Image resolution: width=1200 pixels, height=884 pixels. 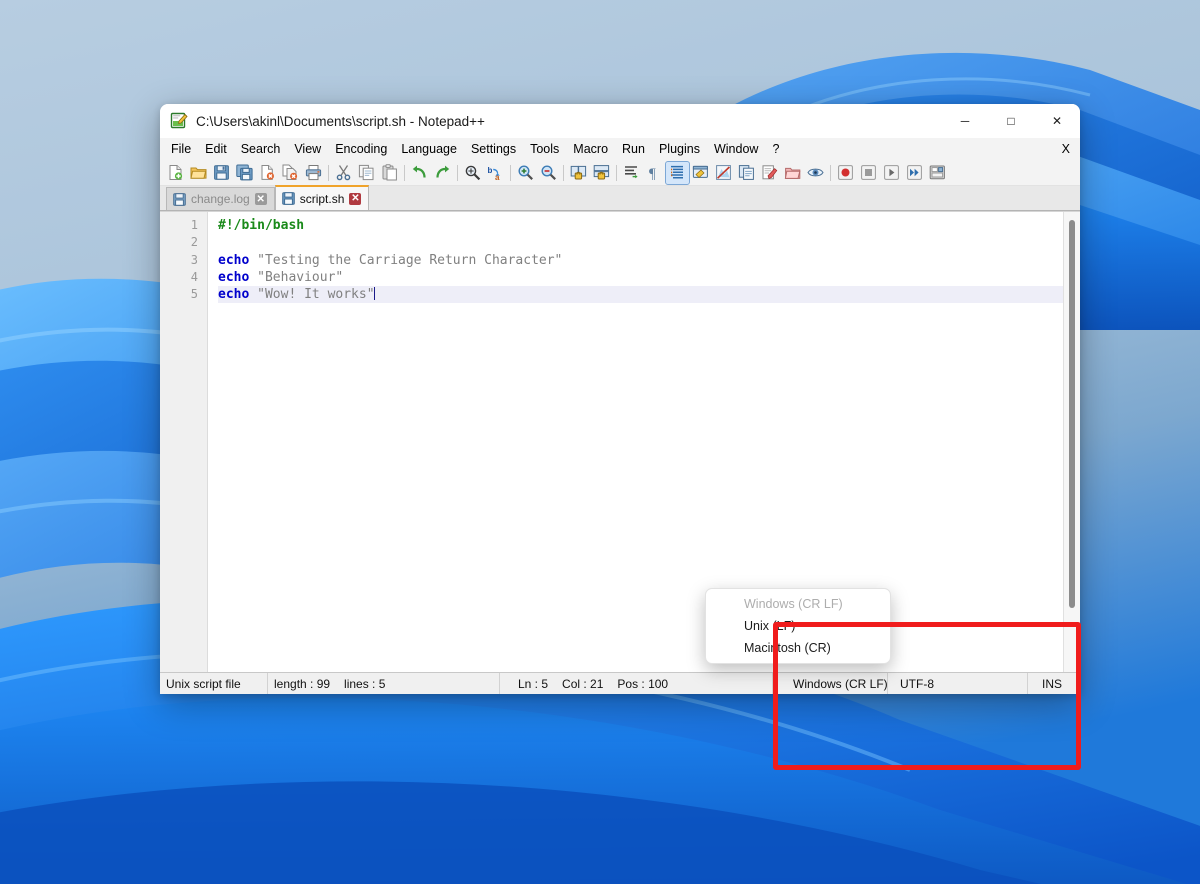 I want to click on status-length-lines: length : 99 lines : 5, so click(x=384, y=683).